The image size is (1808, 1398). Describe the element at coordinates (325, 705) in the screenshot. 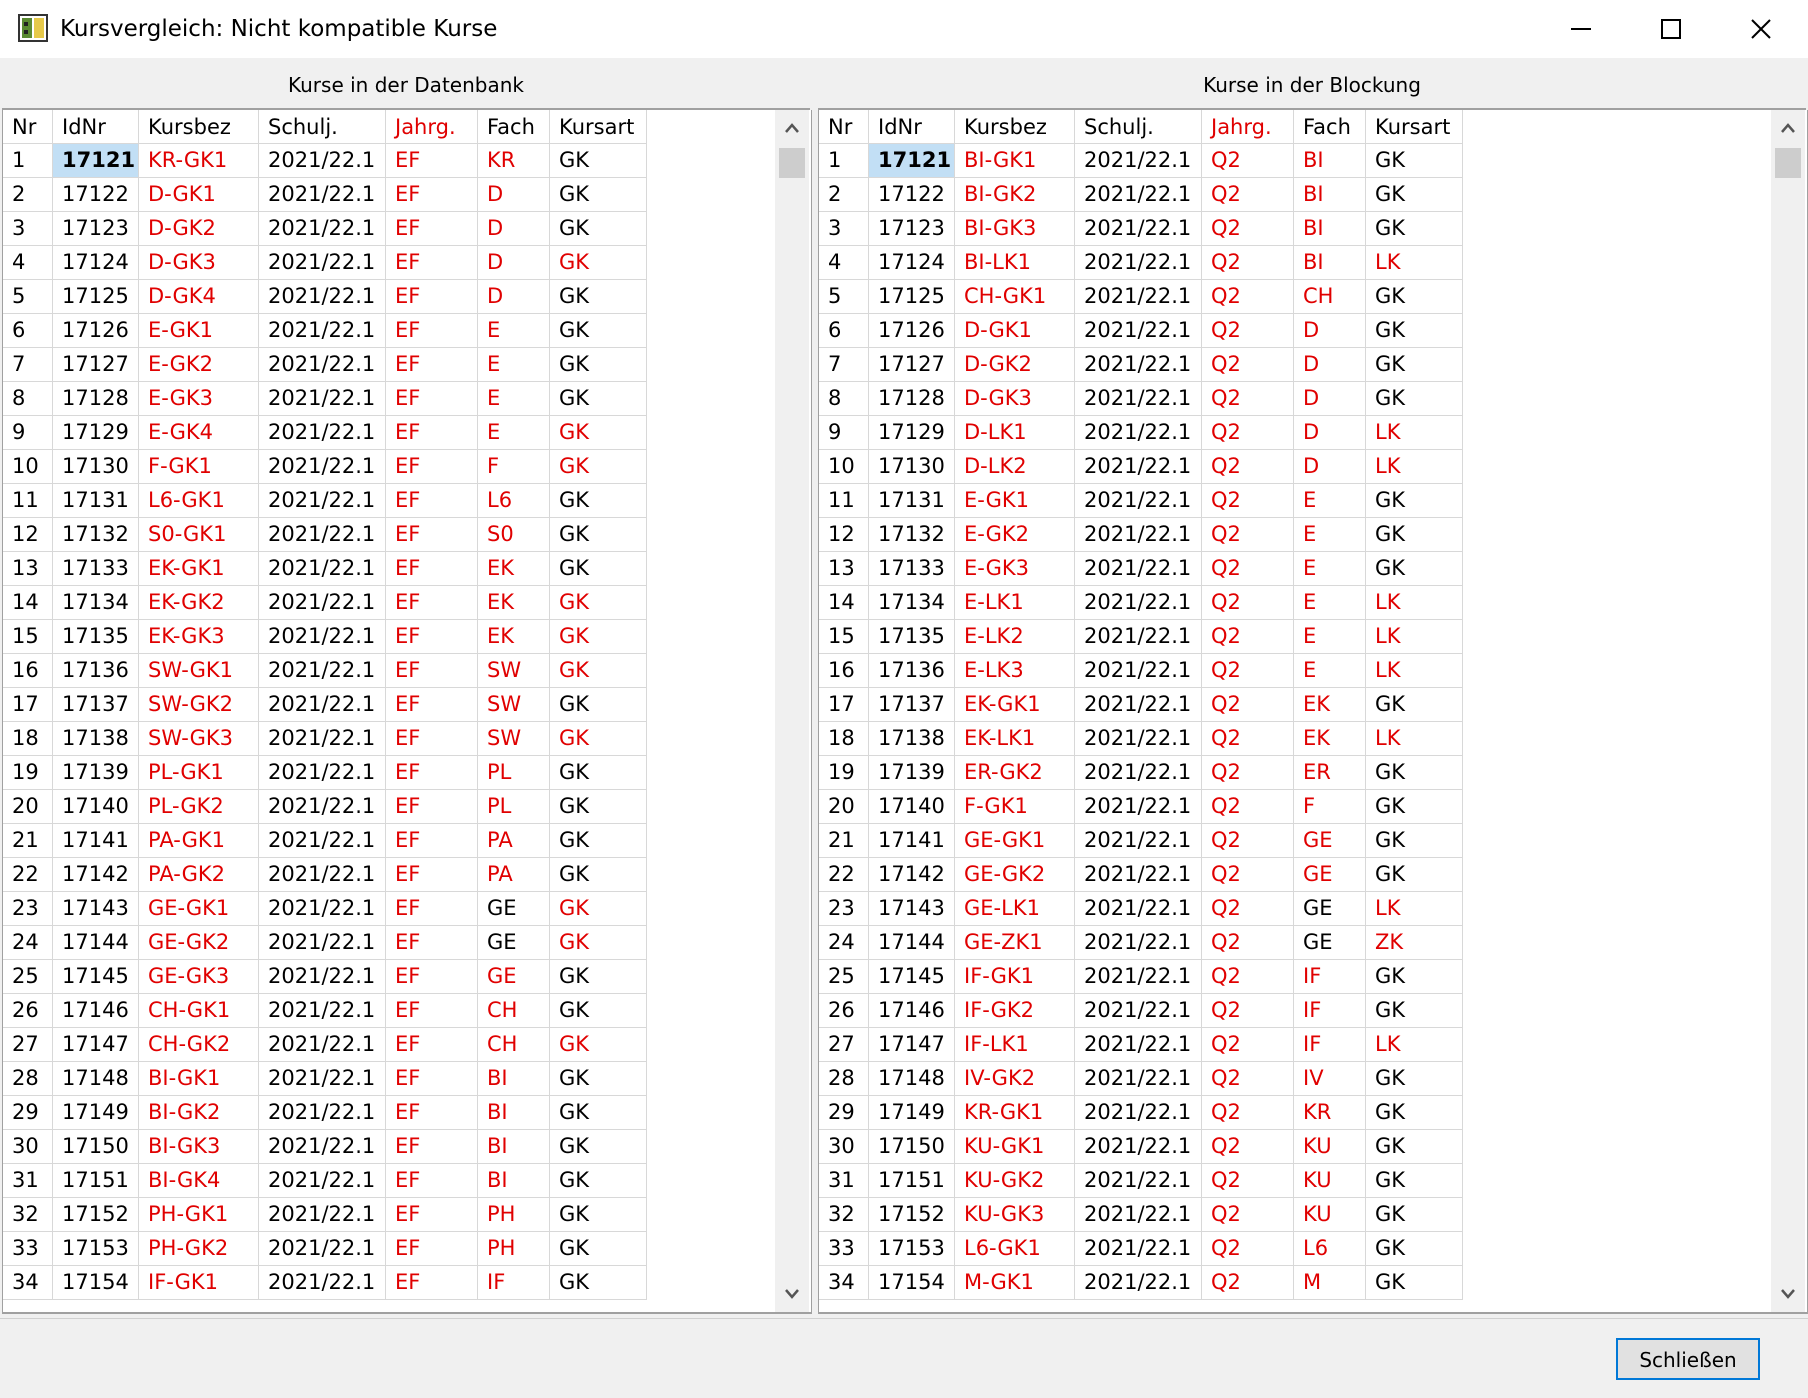

I see `table-row: 17 17137 SW-GK2 2021/22.1 EF SW GK` at that location.